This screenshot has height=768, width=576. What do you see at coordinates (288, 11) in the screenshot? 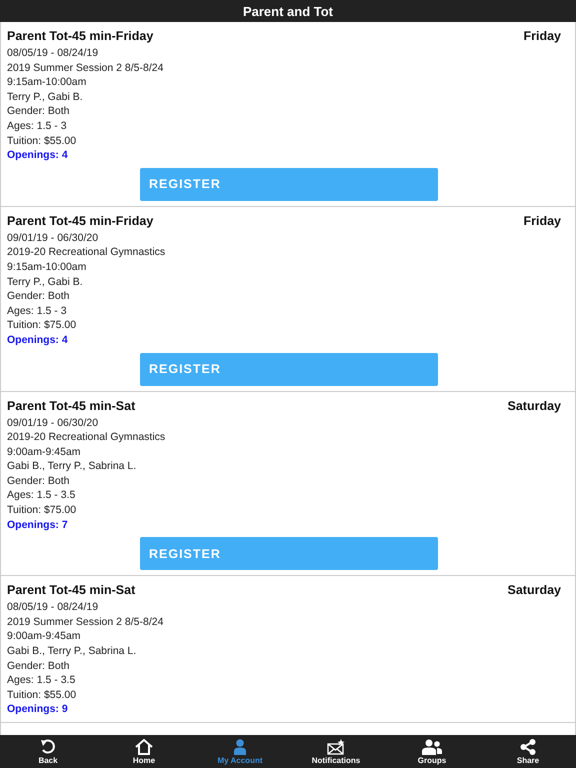
I see `page-title: Parent and Tot` at bounding box center [288, 11].